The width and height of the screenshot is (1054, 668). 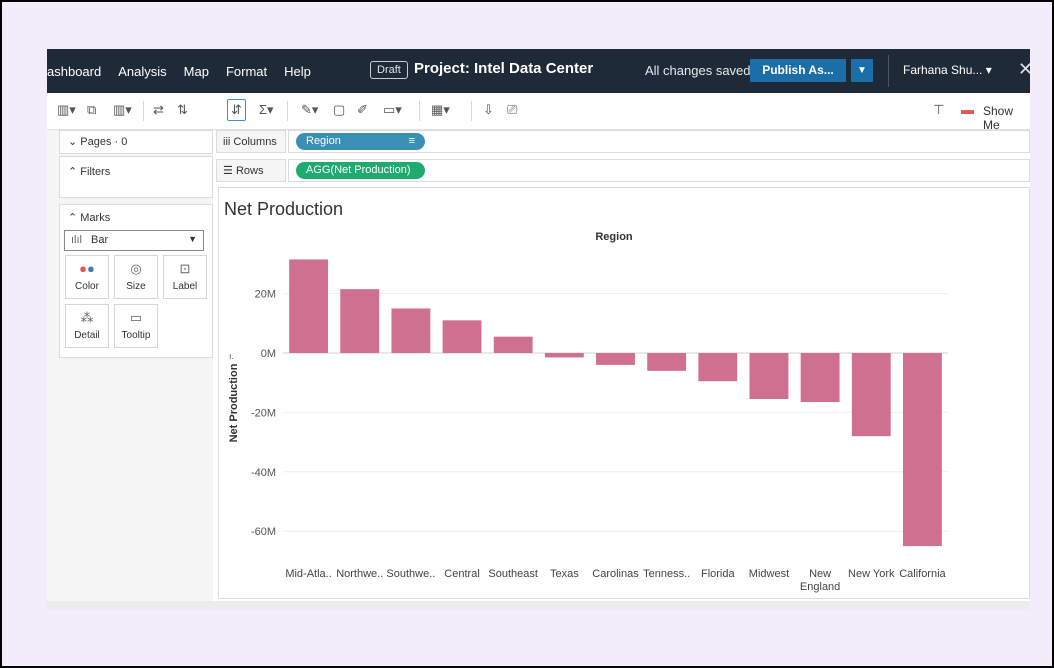 What do you see at coordinates (130, 369) in the screenshot?
I see `left-panel` at bounding box center [130, 369].